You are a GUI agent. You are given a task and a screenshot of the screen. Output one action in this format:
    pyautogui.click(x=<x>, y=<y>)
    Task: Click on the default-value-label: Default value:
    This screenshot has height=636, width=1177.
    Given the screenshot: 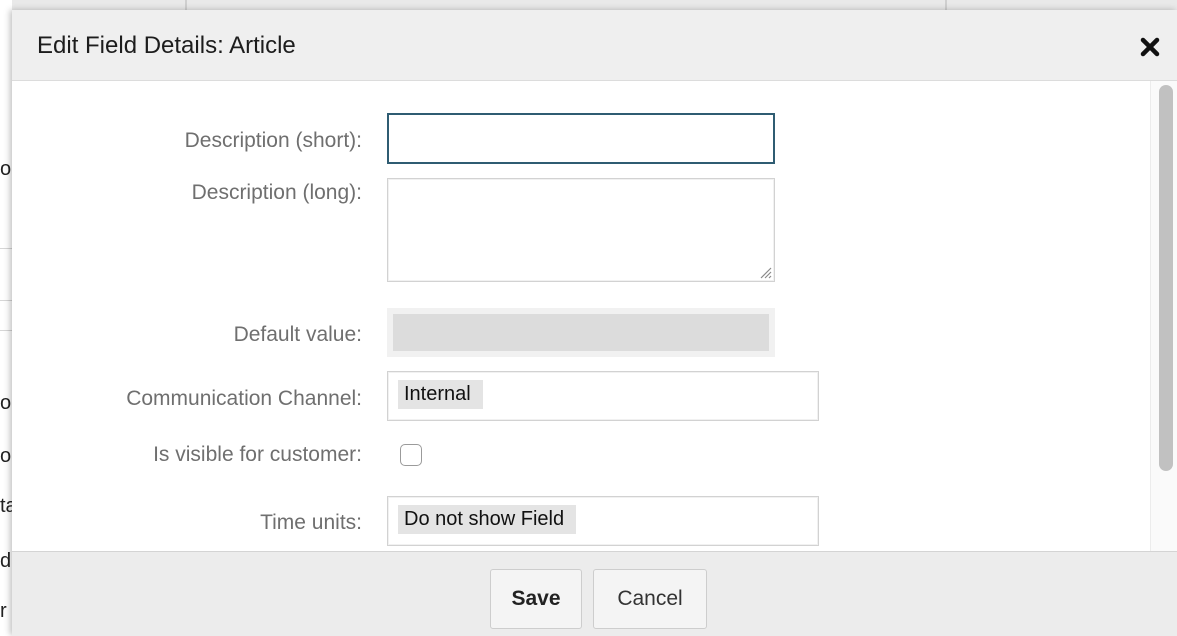 What is the action you would take?
    pyautogui.click(x=297, y=334)
    